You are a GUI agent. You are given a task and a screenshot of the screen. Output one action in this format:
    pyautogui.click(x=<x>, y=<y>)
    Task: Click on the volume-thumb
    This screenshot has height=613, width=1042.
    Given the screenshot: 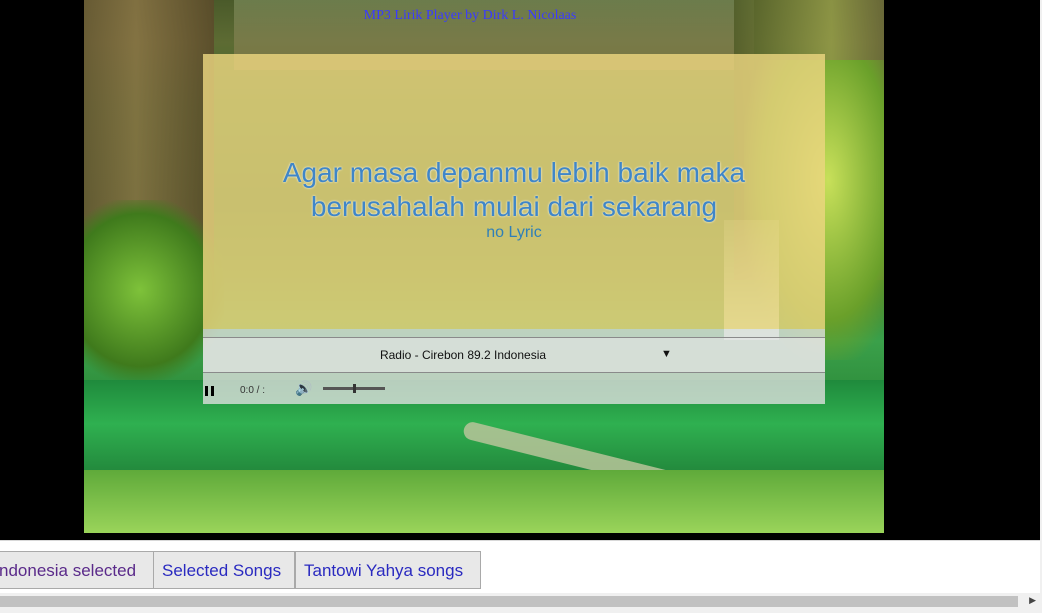 What is the action you would take?
    pyautogui.click(x=354, y=388)
    